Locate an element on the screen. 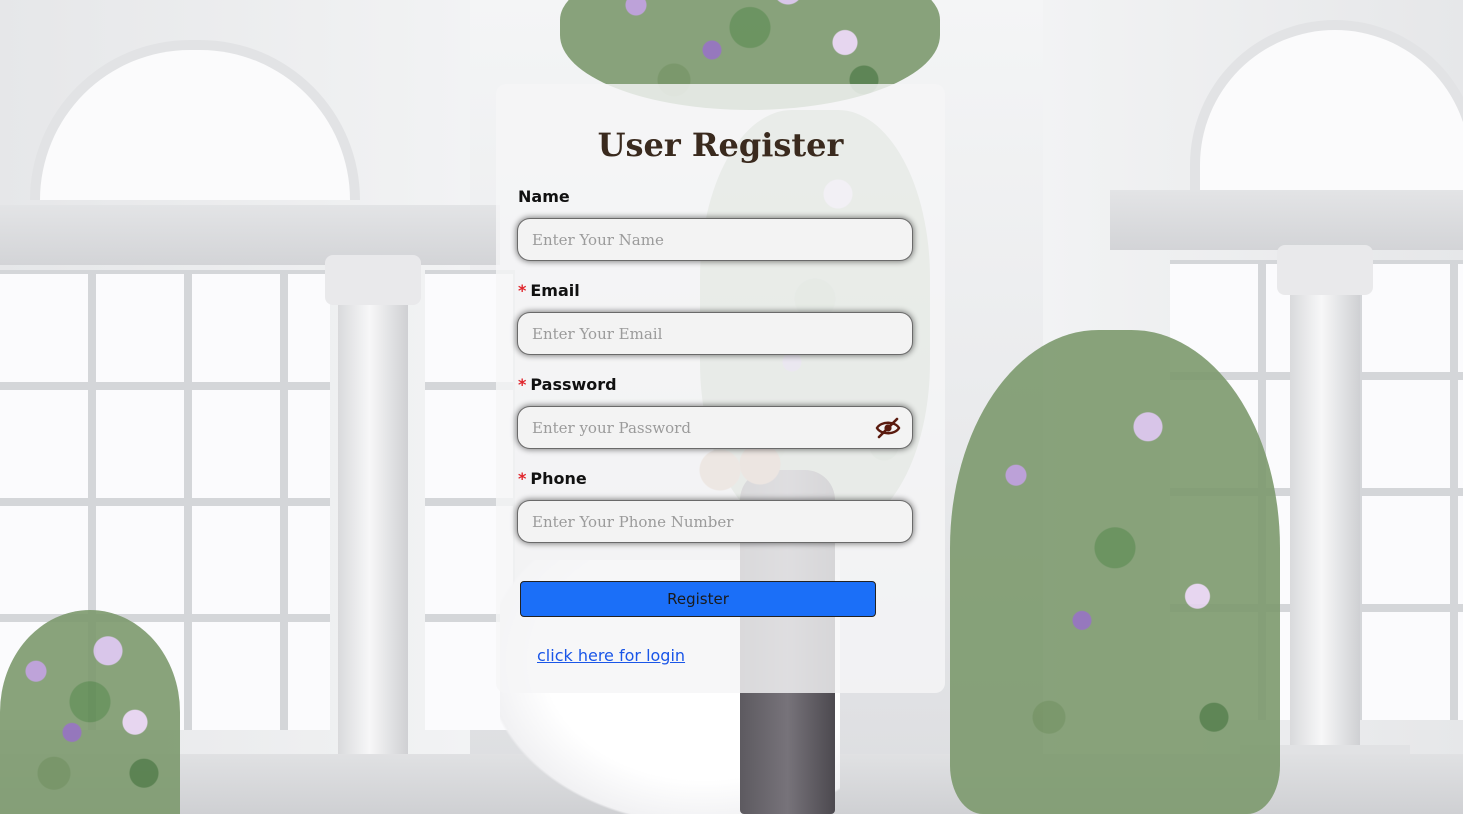  register-button: Register is located at coordinates (698, 599).